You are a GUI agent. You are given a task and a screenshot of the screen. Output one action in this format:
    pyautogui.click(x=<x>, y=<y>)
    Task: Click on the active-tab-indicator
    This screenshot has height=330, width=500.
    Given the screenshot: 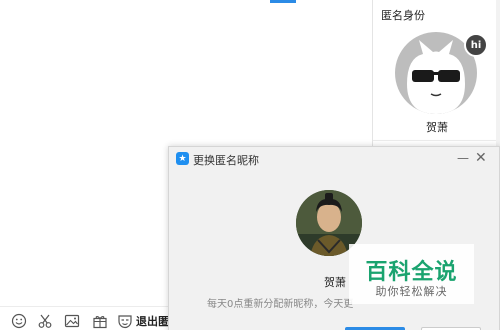 What is the action you would take?
    pyautogui.click(x=283, y=1)
    